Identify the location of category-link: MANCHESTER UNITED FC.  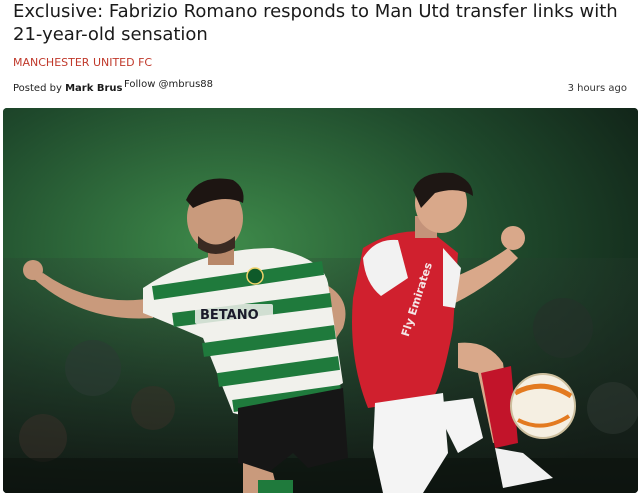
(82, 63).